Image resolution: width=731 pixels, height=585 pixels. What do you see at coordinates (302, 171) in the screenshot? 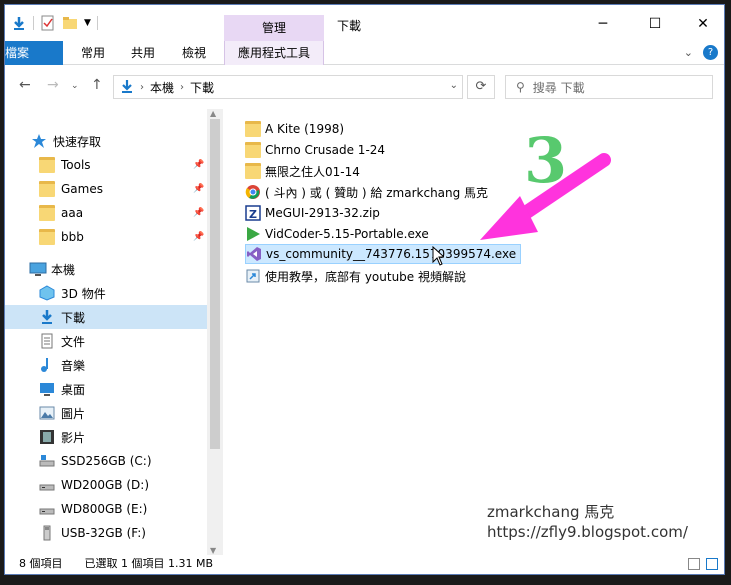
I see `list-item: 無限之住人01-14` at bounding box center [302, 171].